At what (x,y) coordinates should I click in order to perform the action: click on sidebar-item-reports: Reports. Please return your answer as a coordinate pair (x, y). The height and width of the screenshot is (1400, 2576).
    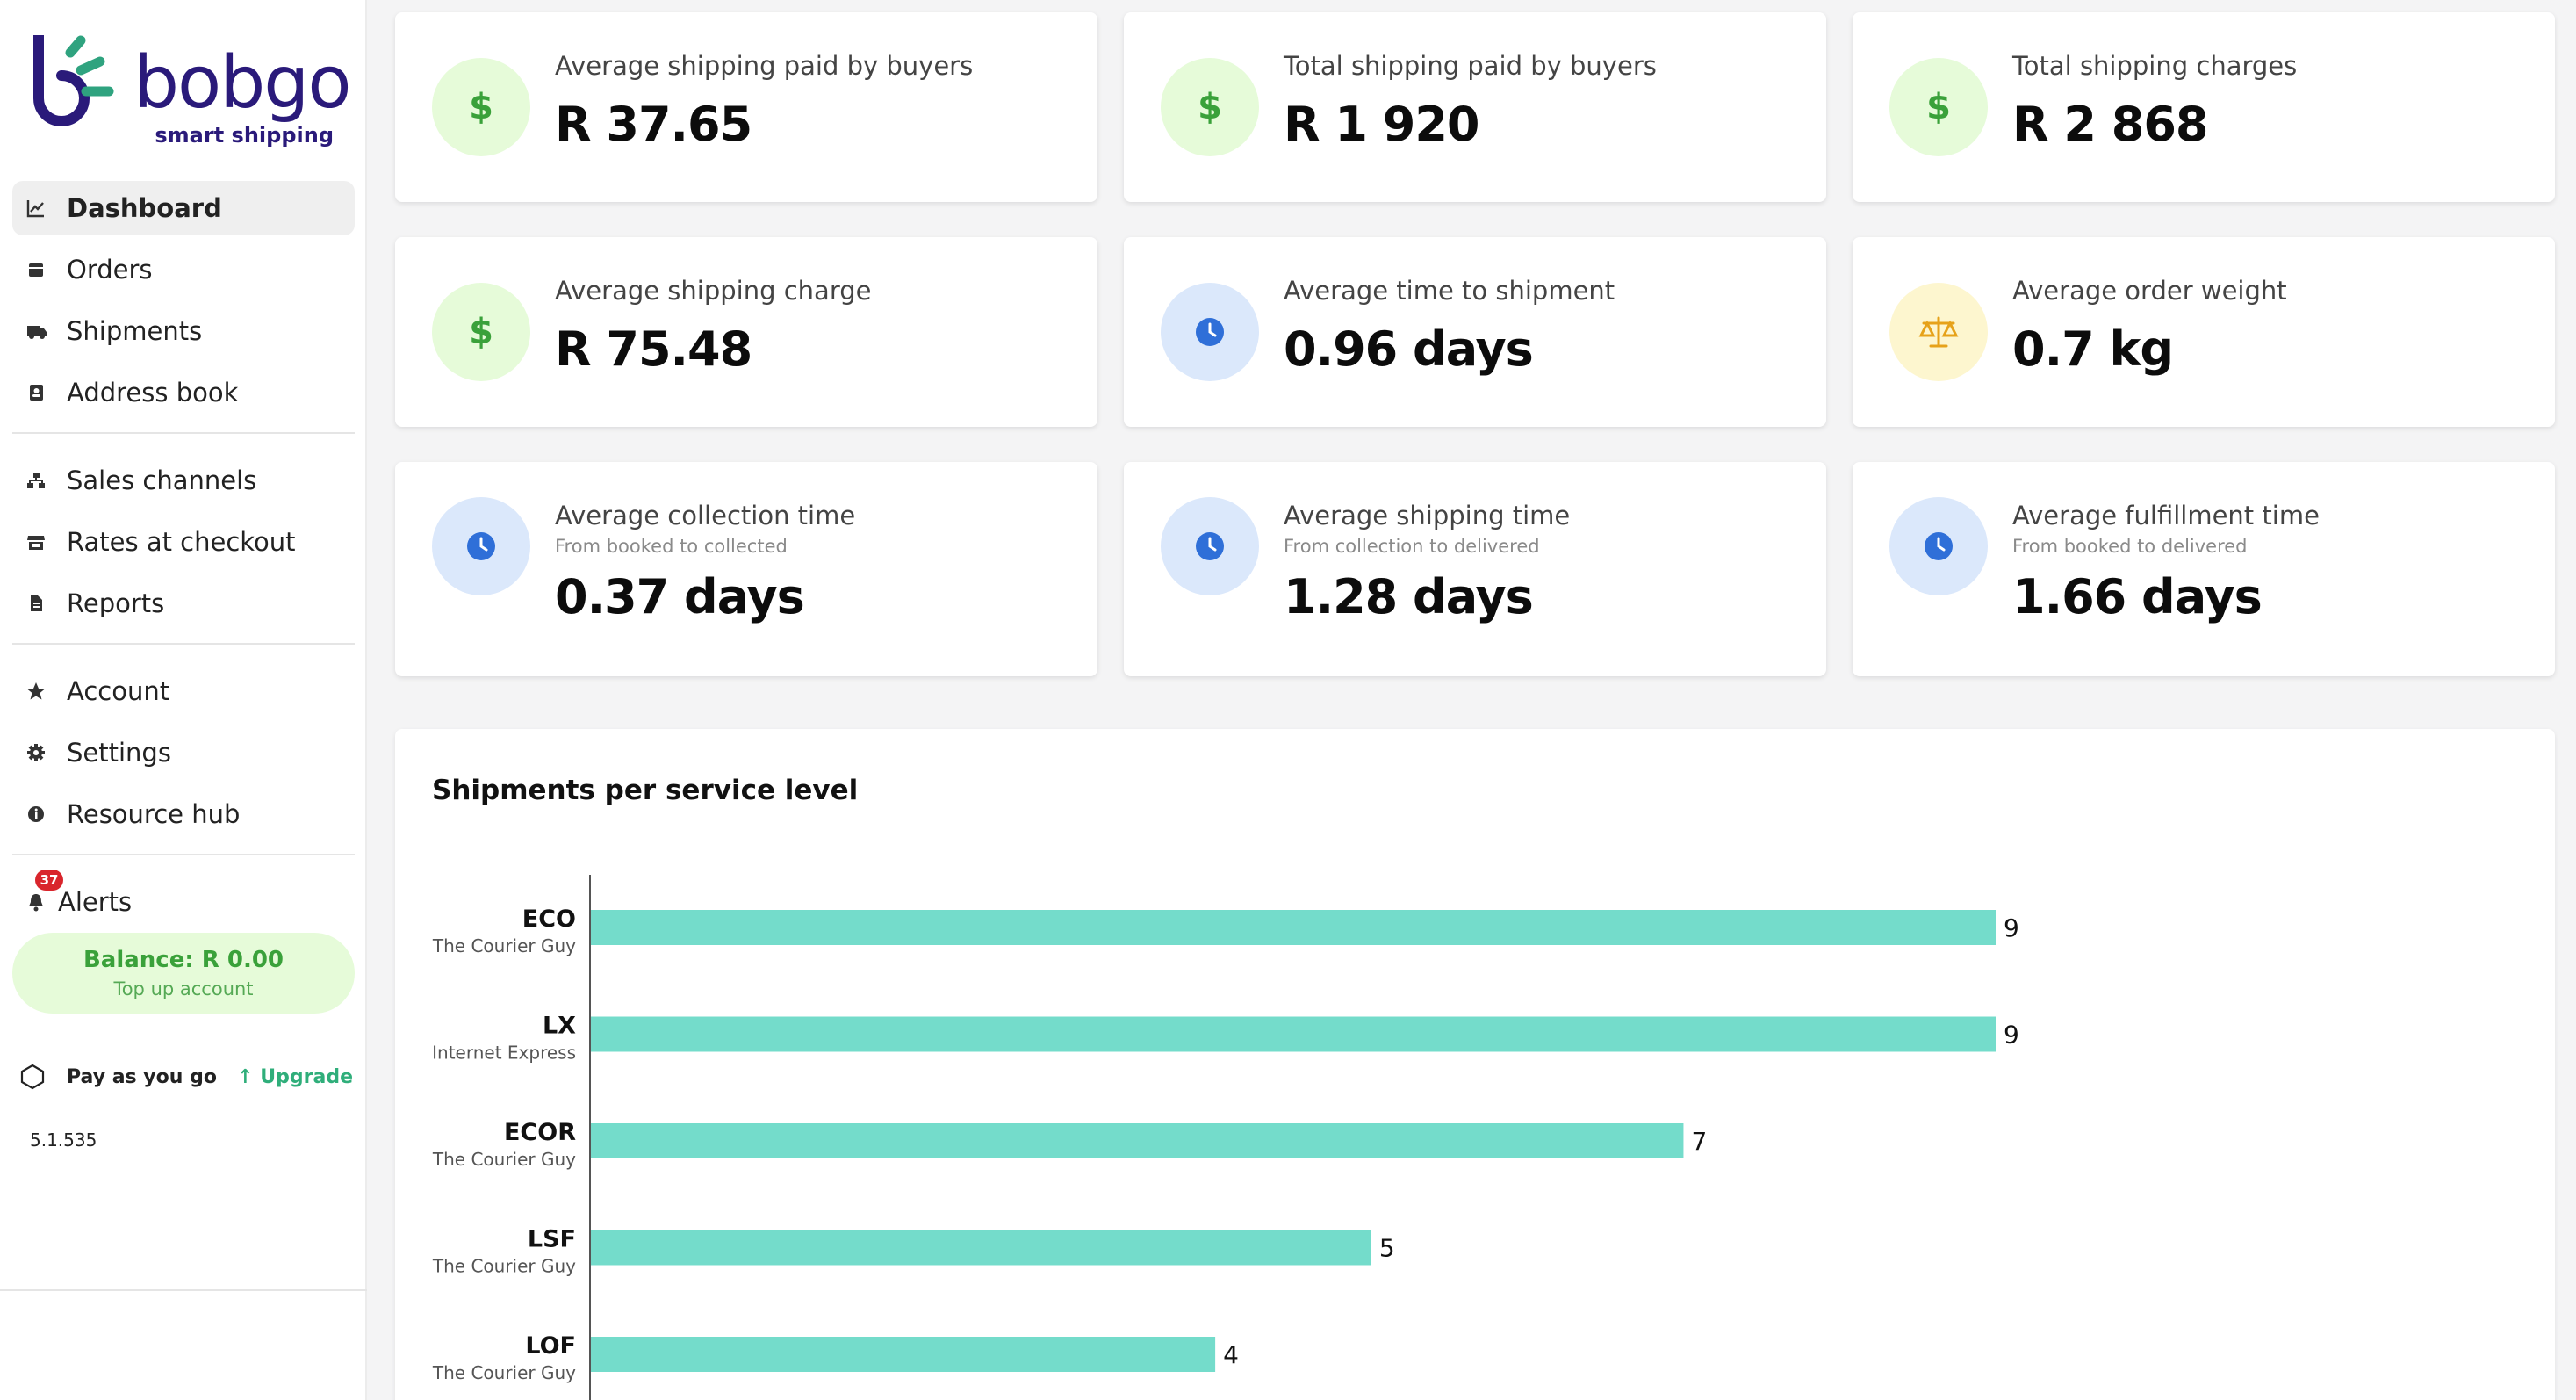
    Looking at the image, I should click on (183, 603).